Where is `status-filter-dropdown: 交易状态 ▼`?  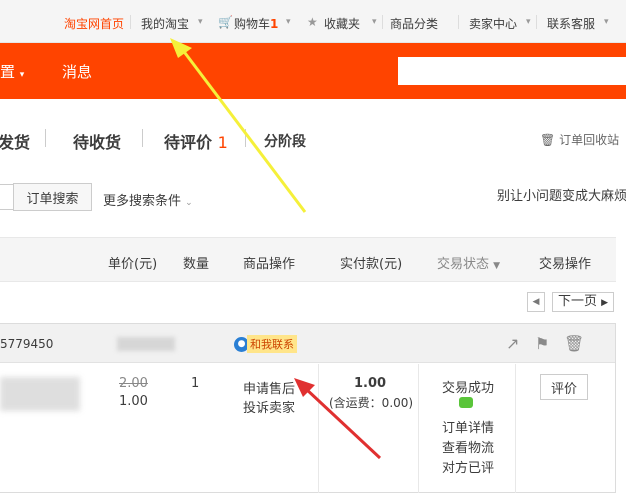 status-filter-dropdown: 交易状态 ▼ is located at coordinates (468, 262).